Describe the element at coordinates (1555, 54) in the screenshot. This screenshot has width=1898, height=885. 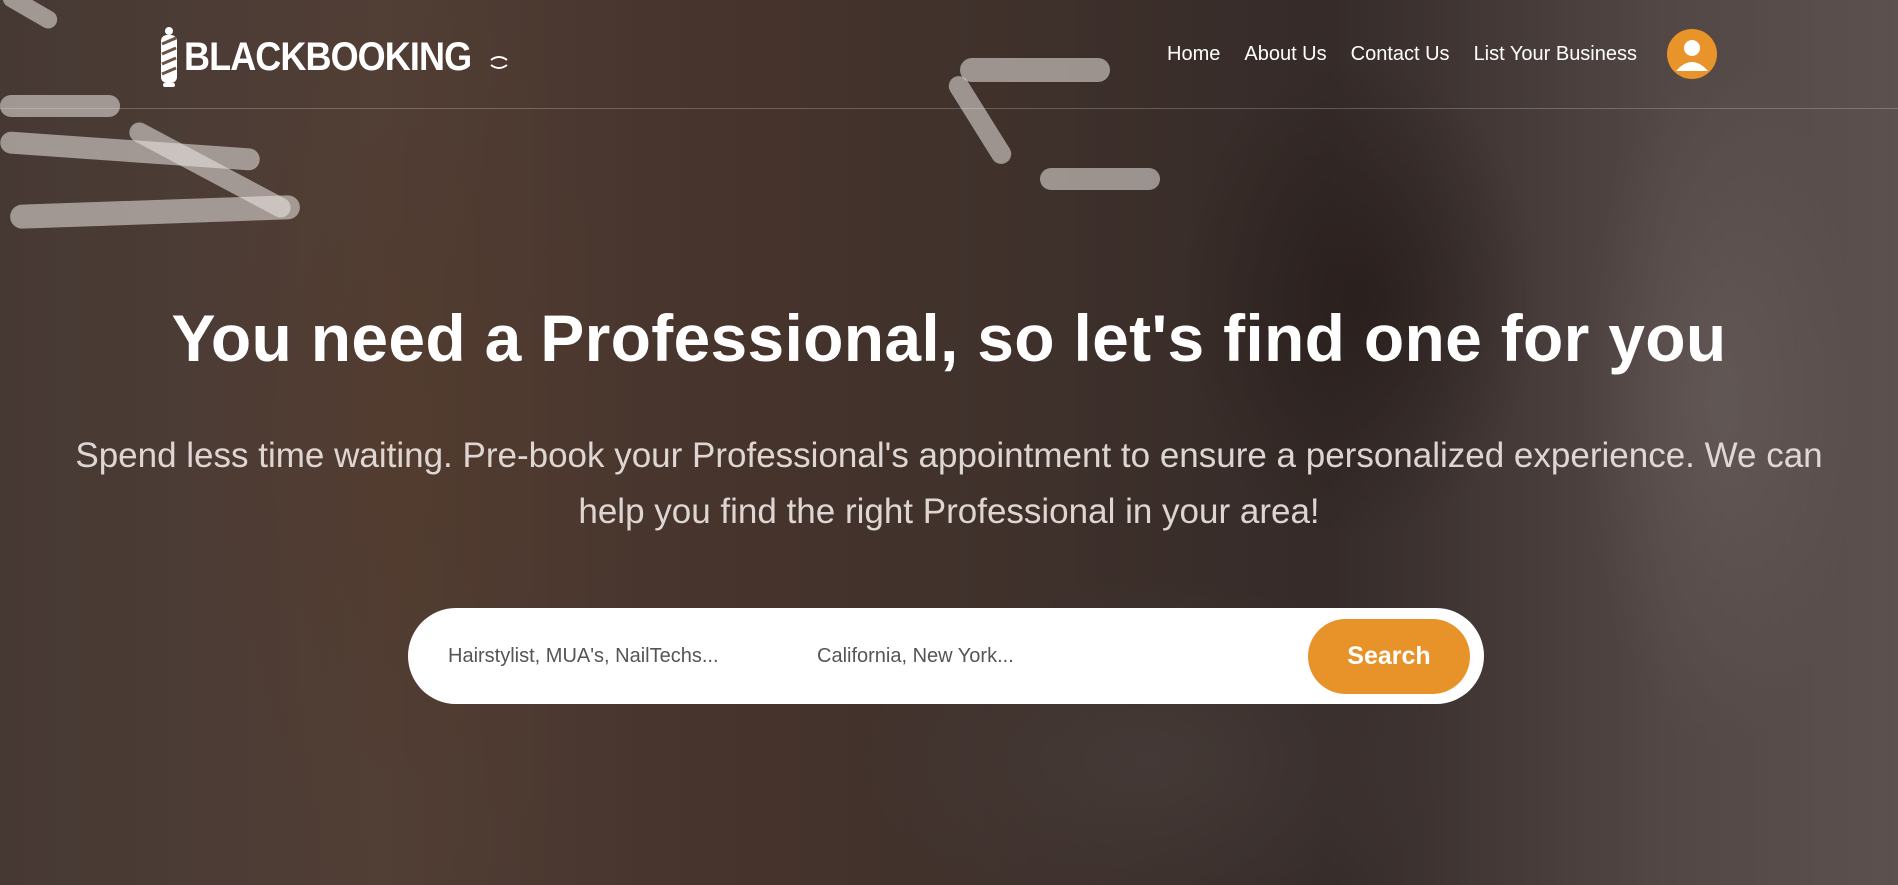
I see `nav-list-business-link: List Your Business` at that location.